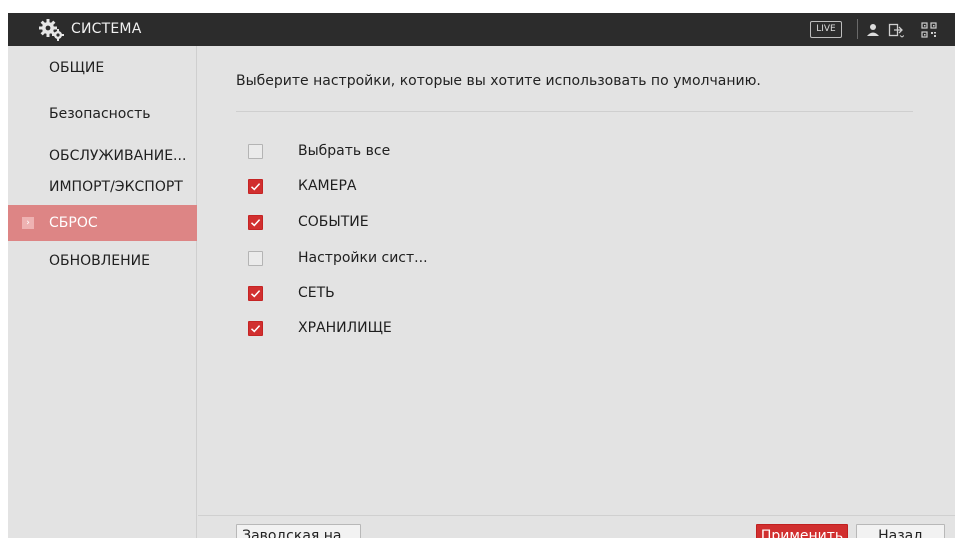 This screenshot has width=955, height=538. What do you see at coordinates (576, 515) in the screenshot?
I see `footer-divider` at bounding box center [576, 515].